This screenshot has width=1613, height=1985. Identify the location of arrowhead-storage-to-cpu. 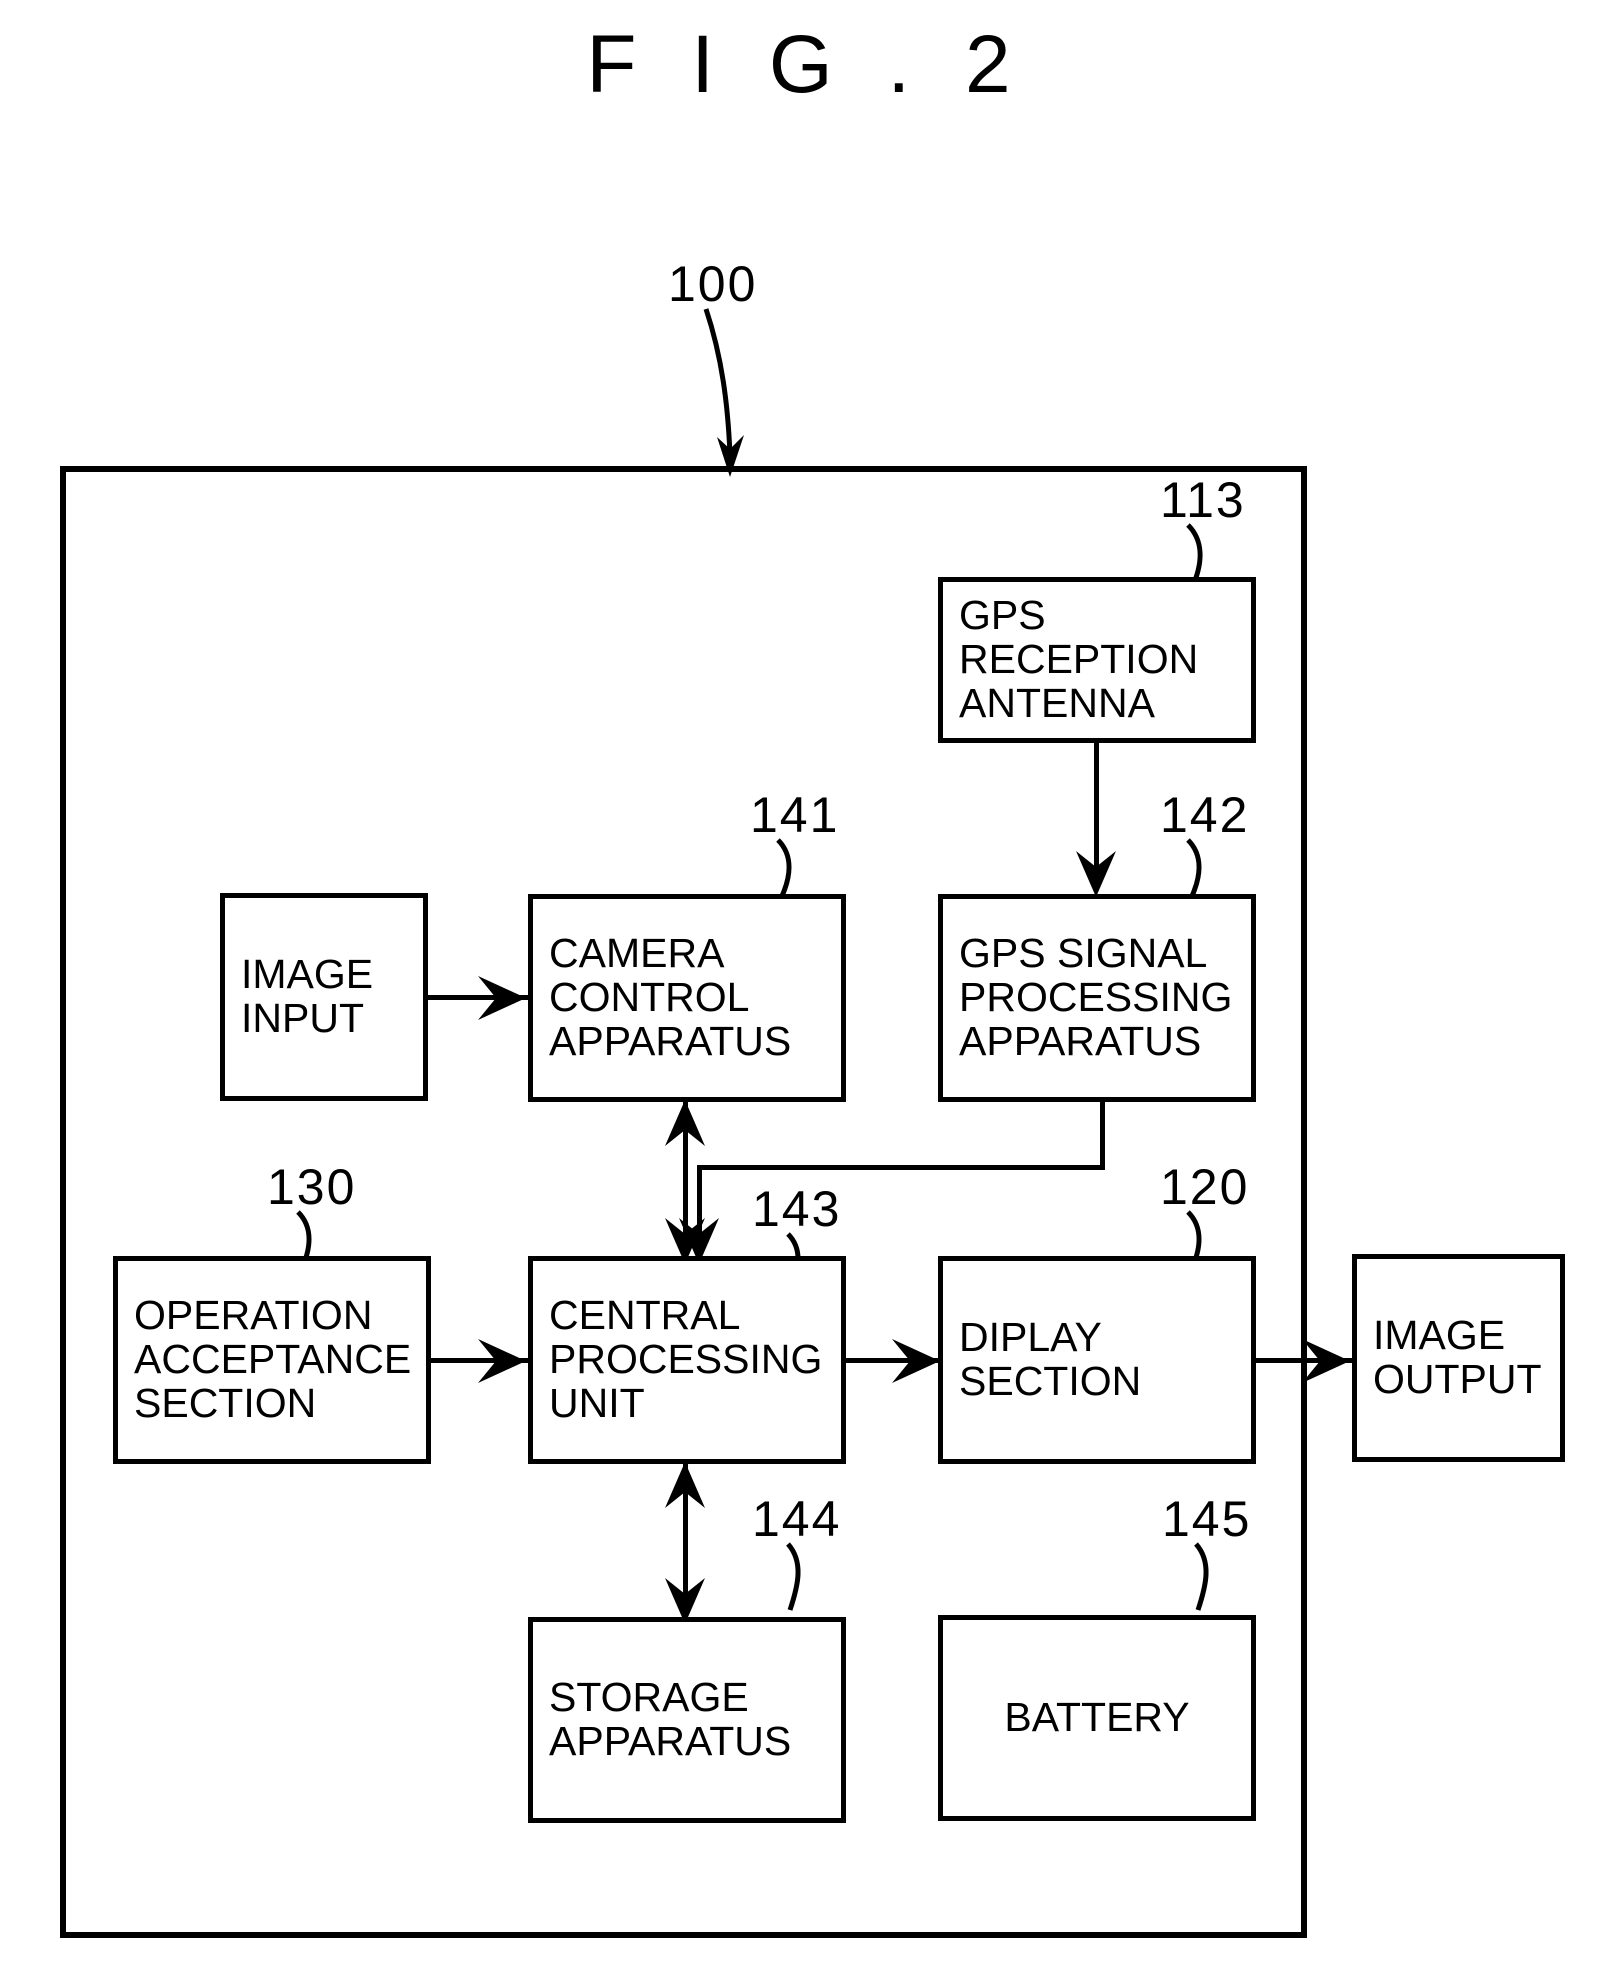
(685, 1485).